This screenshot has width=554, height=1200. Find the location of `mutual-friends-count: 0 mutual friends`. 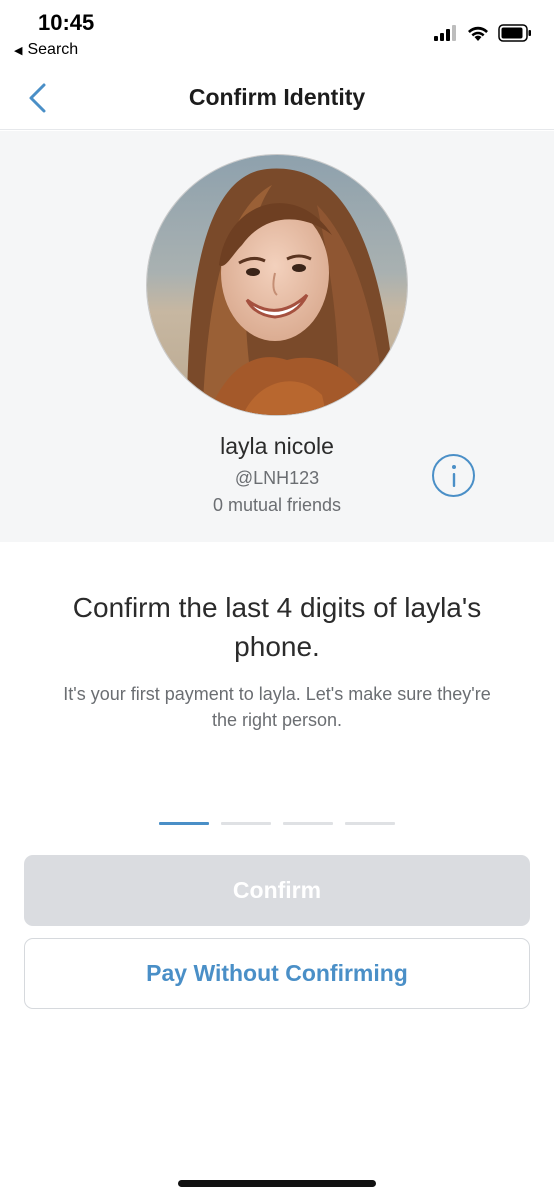

mutual-friends-count: 0 mutual friends is located at coordinates (277, 505).